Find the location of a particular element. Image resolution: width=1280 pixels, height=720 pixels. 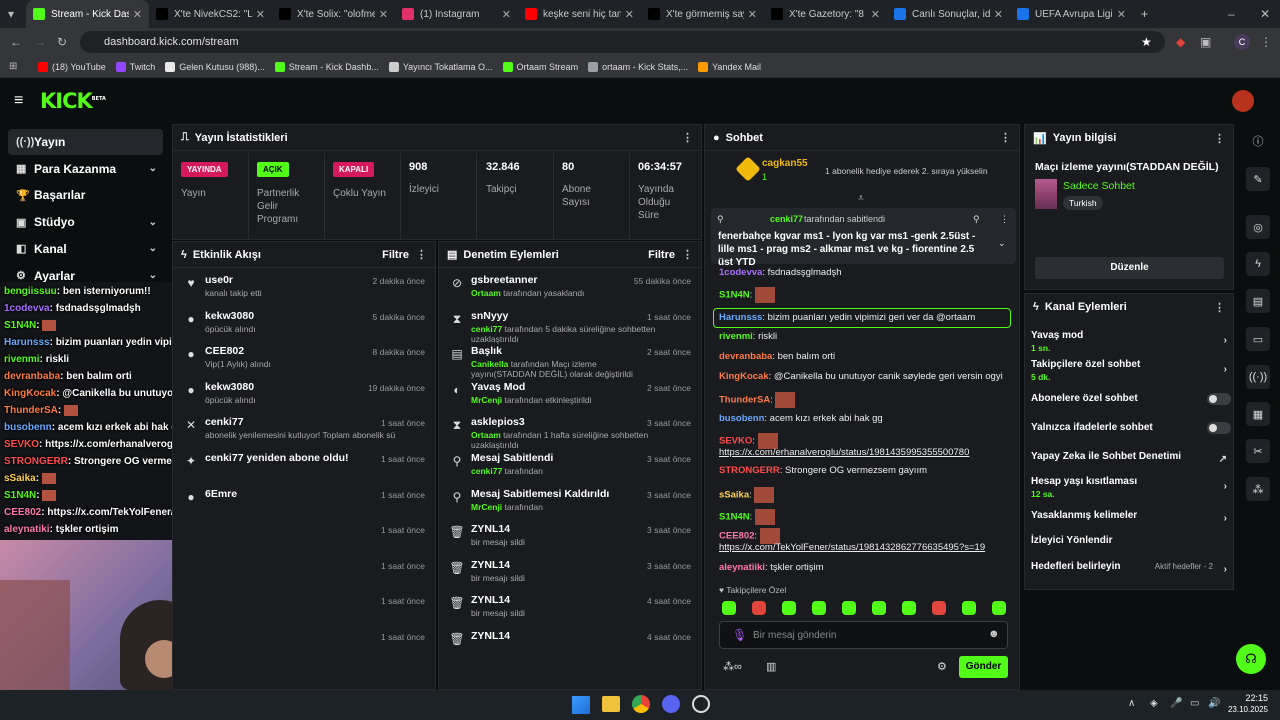

clock-time: 22:15 is located at coordinates (1250, 698).